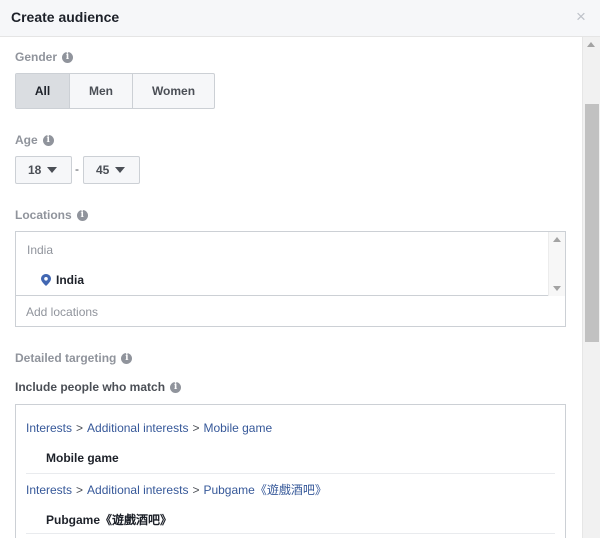  I want to click on include-people-label-text: Include people who match, so click(90, 387).